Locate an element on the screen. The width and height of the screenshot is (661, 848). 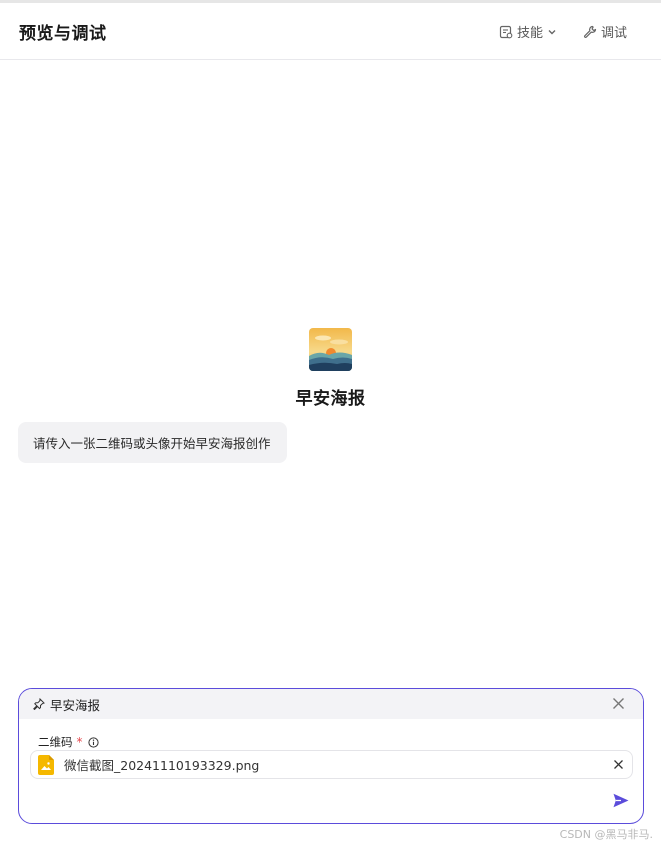
send-button is located at coordinates (621, 800).